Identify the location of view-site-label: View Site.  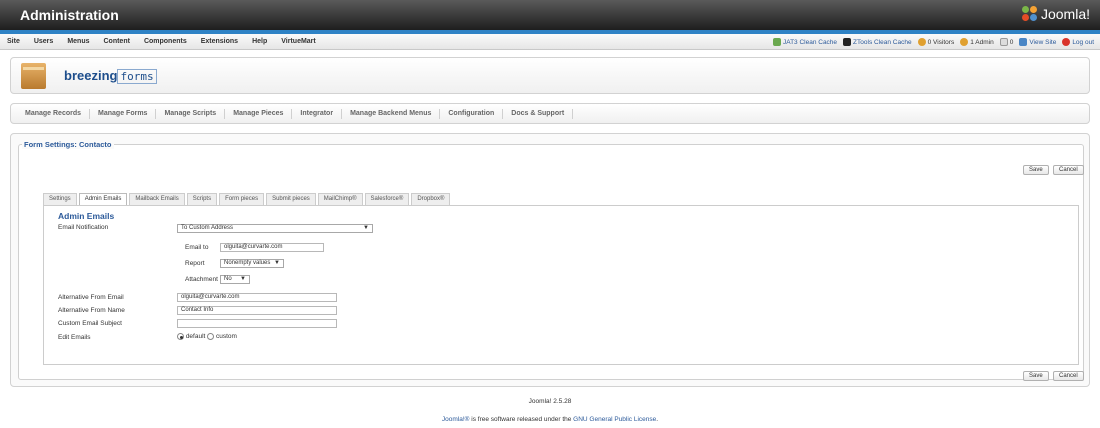
(1043, 42).